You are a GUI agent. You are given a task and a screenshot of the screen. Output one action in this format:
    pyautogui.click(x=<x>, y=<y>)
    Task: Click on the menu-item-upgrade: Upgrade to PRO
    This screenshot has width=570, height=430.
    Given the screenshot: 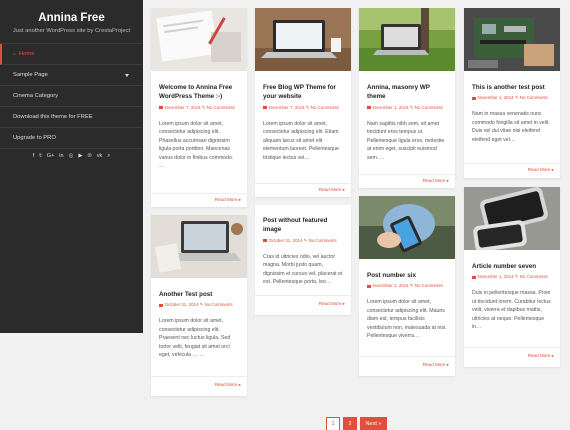 What is the action you would take?
    pyautogui.click(x=71, y=138)
    